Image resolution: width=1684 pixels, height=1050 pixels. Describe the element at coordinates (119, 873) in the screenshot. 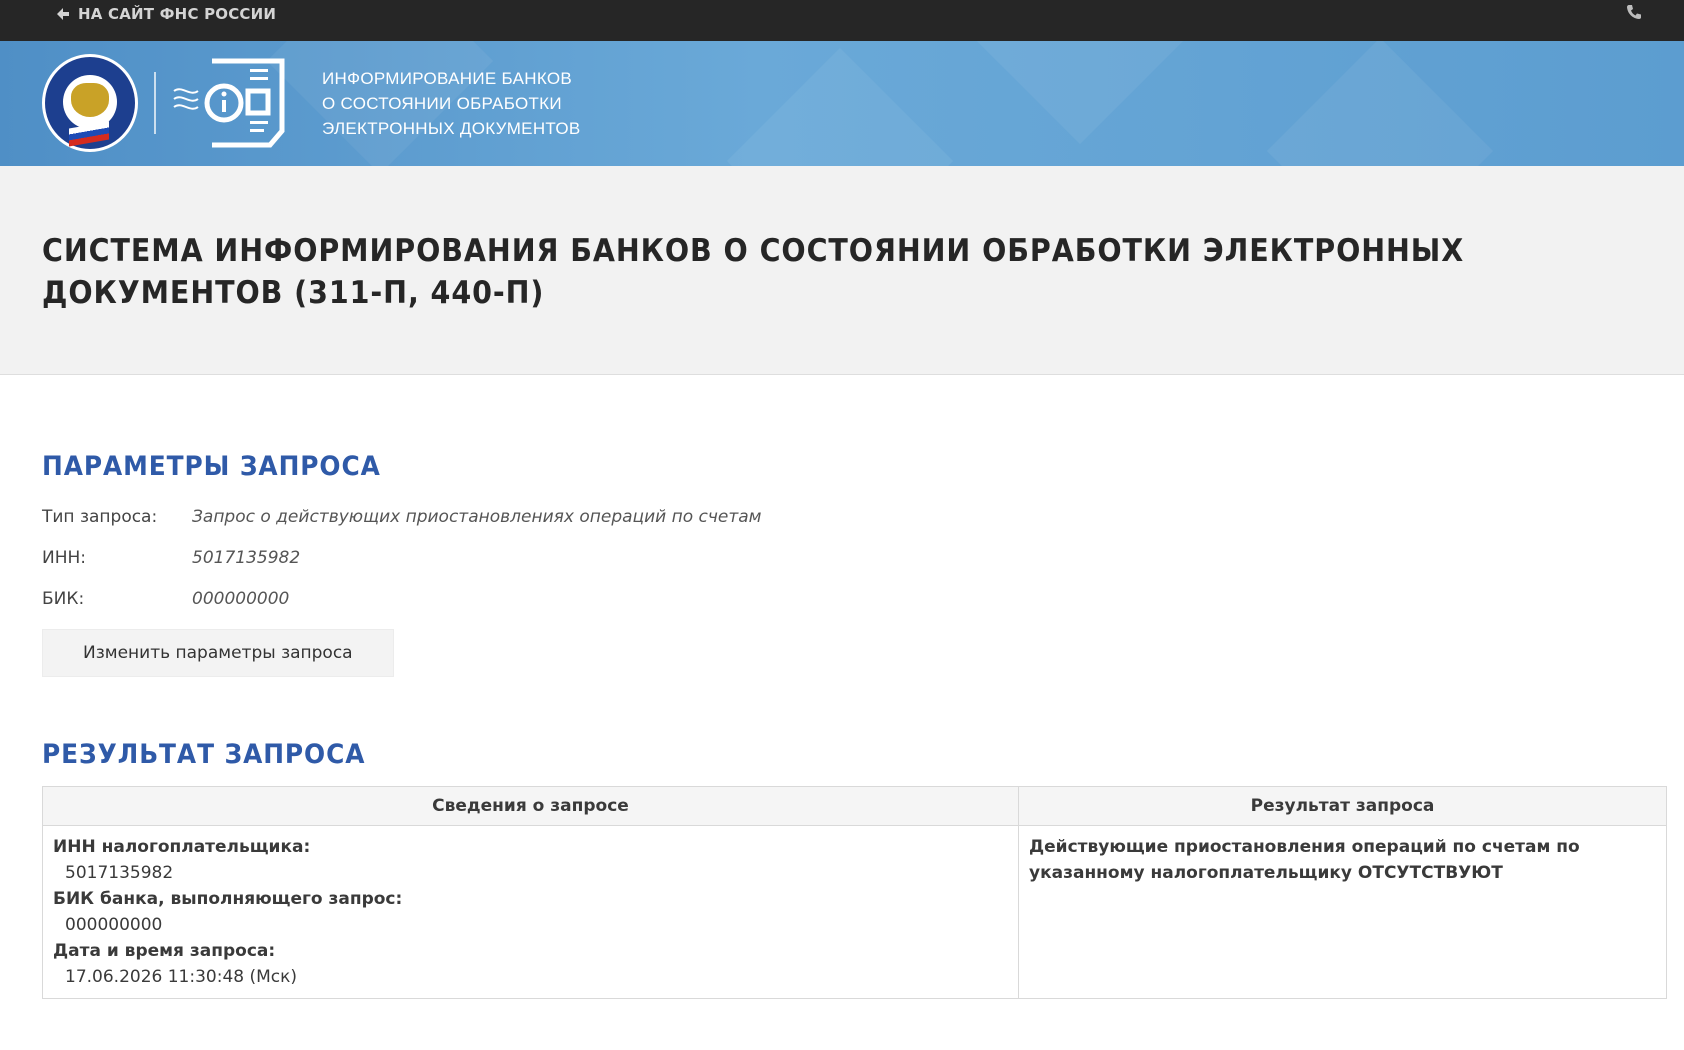

I see `info-value: 5017135982` at that location.